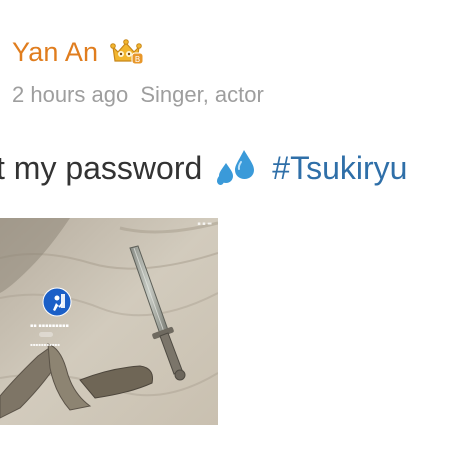 The width and height of the screenshot is (450, 450). I want to click on author-name: Yan An, so click(55, 52).